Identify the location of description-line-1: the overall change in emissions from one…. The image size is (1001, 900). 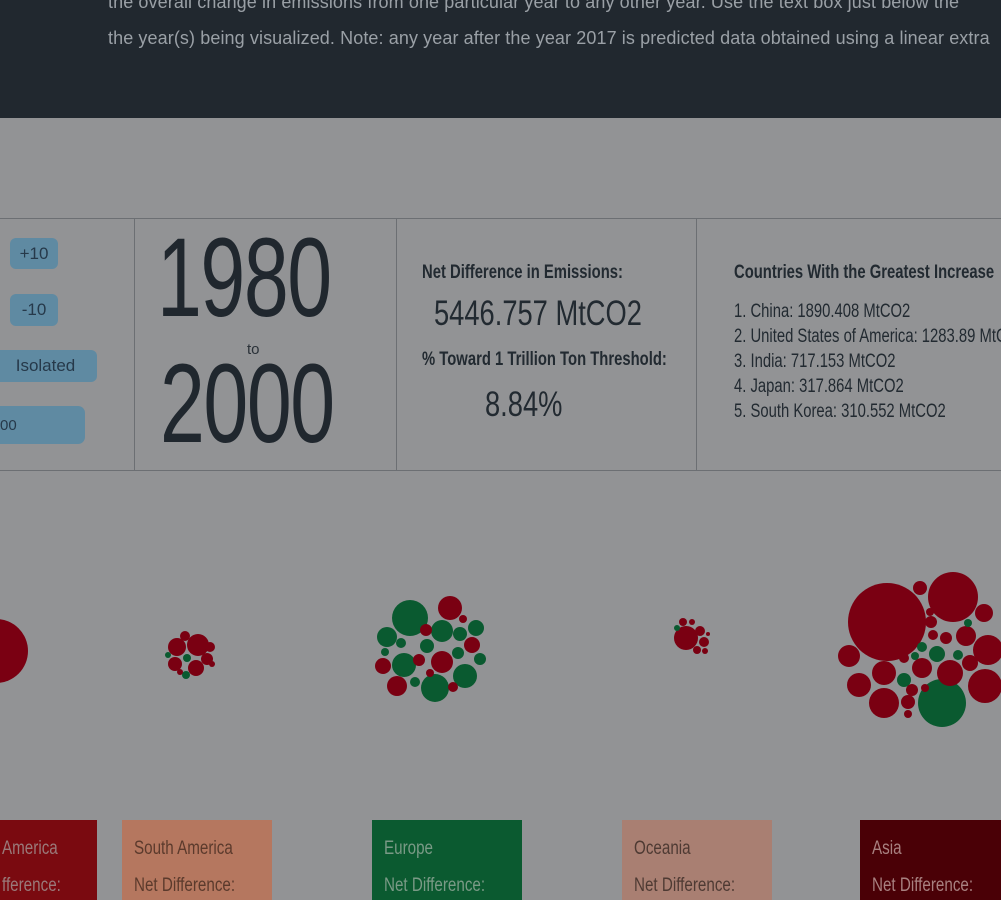
(534, 6).